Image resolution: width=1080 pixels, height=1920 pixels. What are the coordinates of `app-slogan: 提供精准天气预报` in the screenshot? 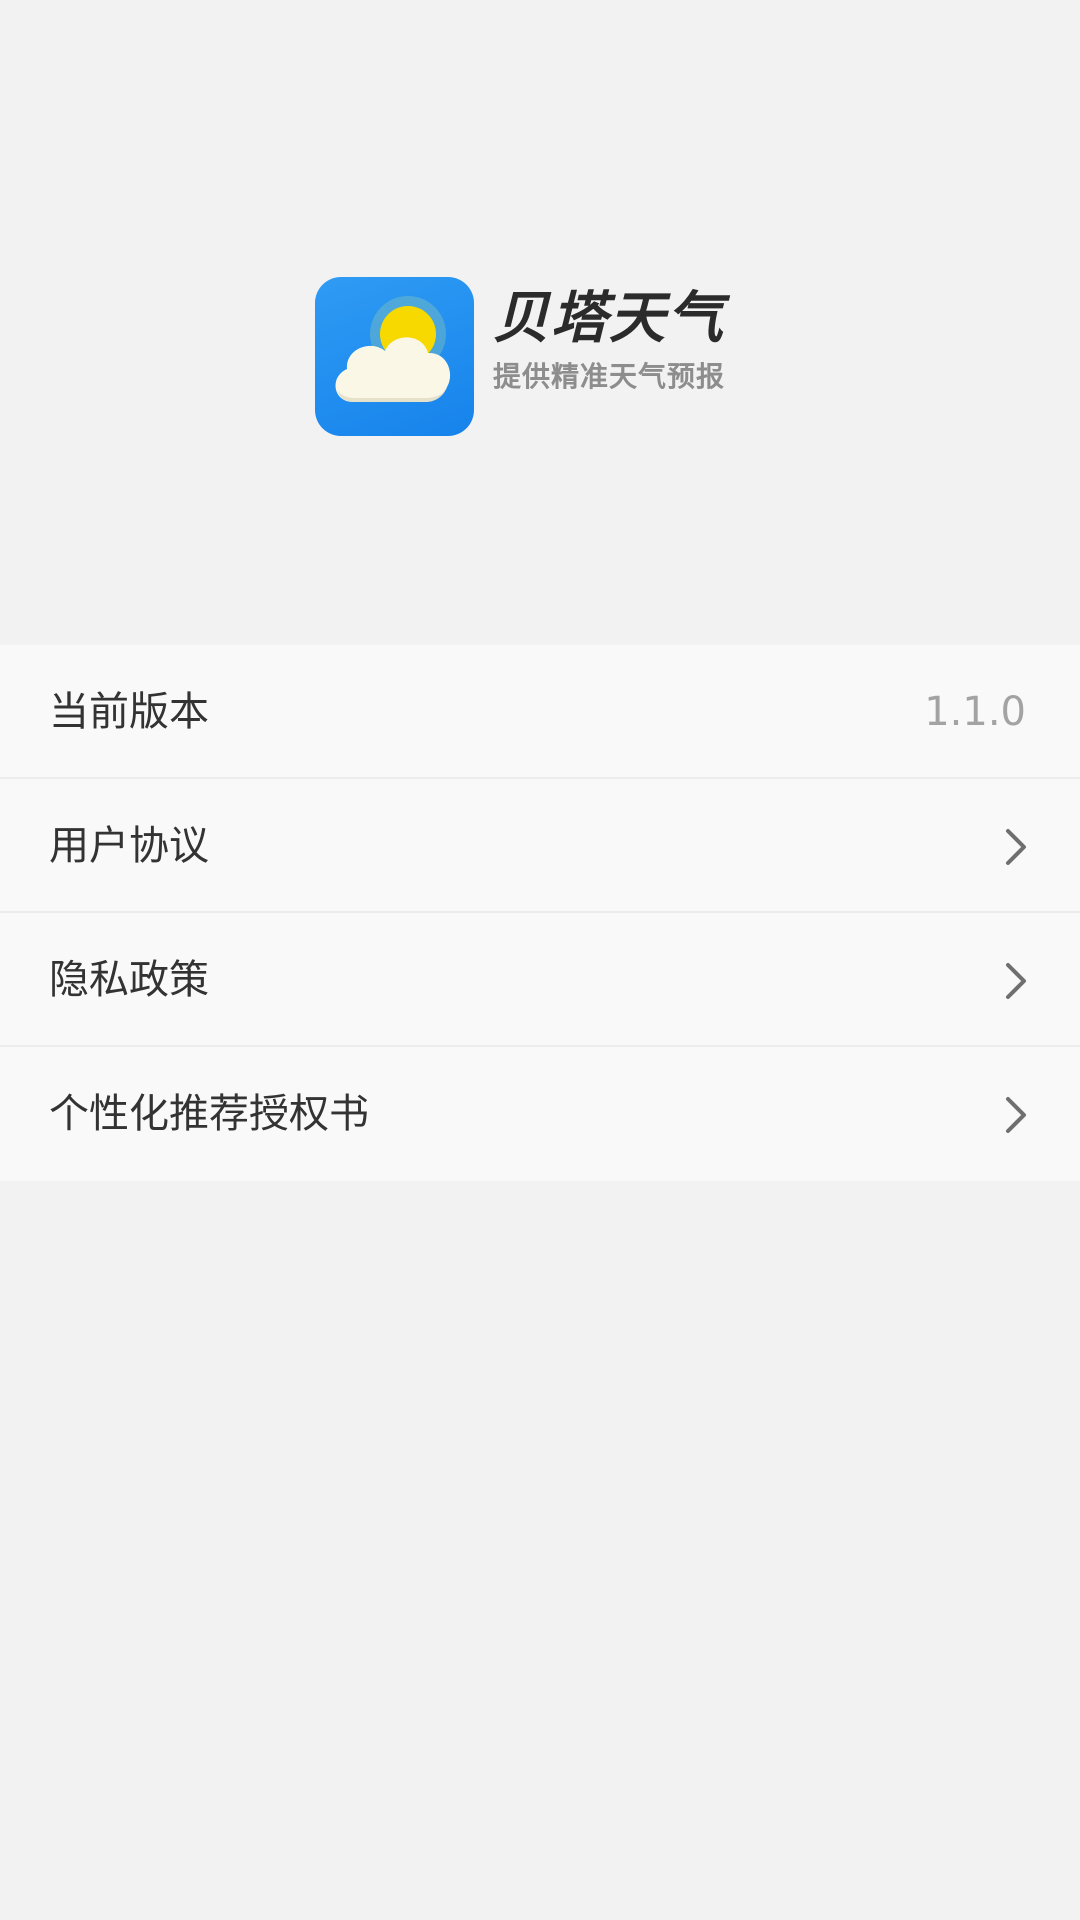 It's located at (609, 376).